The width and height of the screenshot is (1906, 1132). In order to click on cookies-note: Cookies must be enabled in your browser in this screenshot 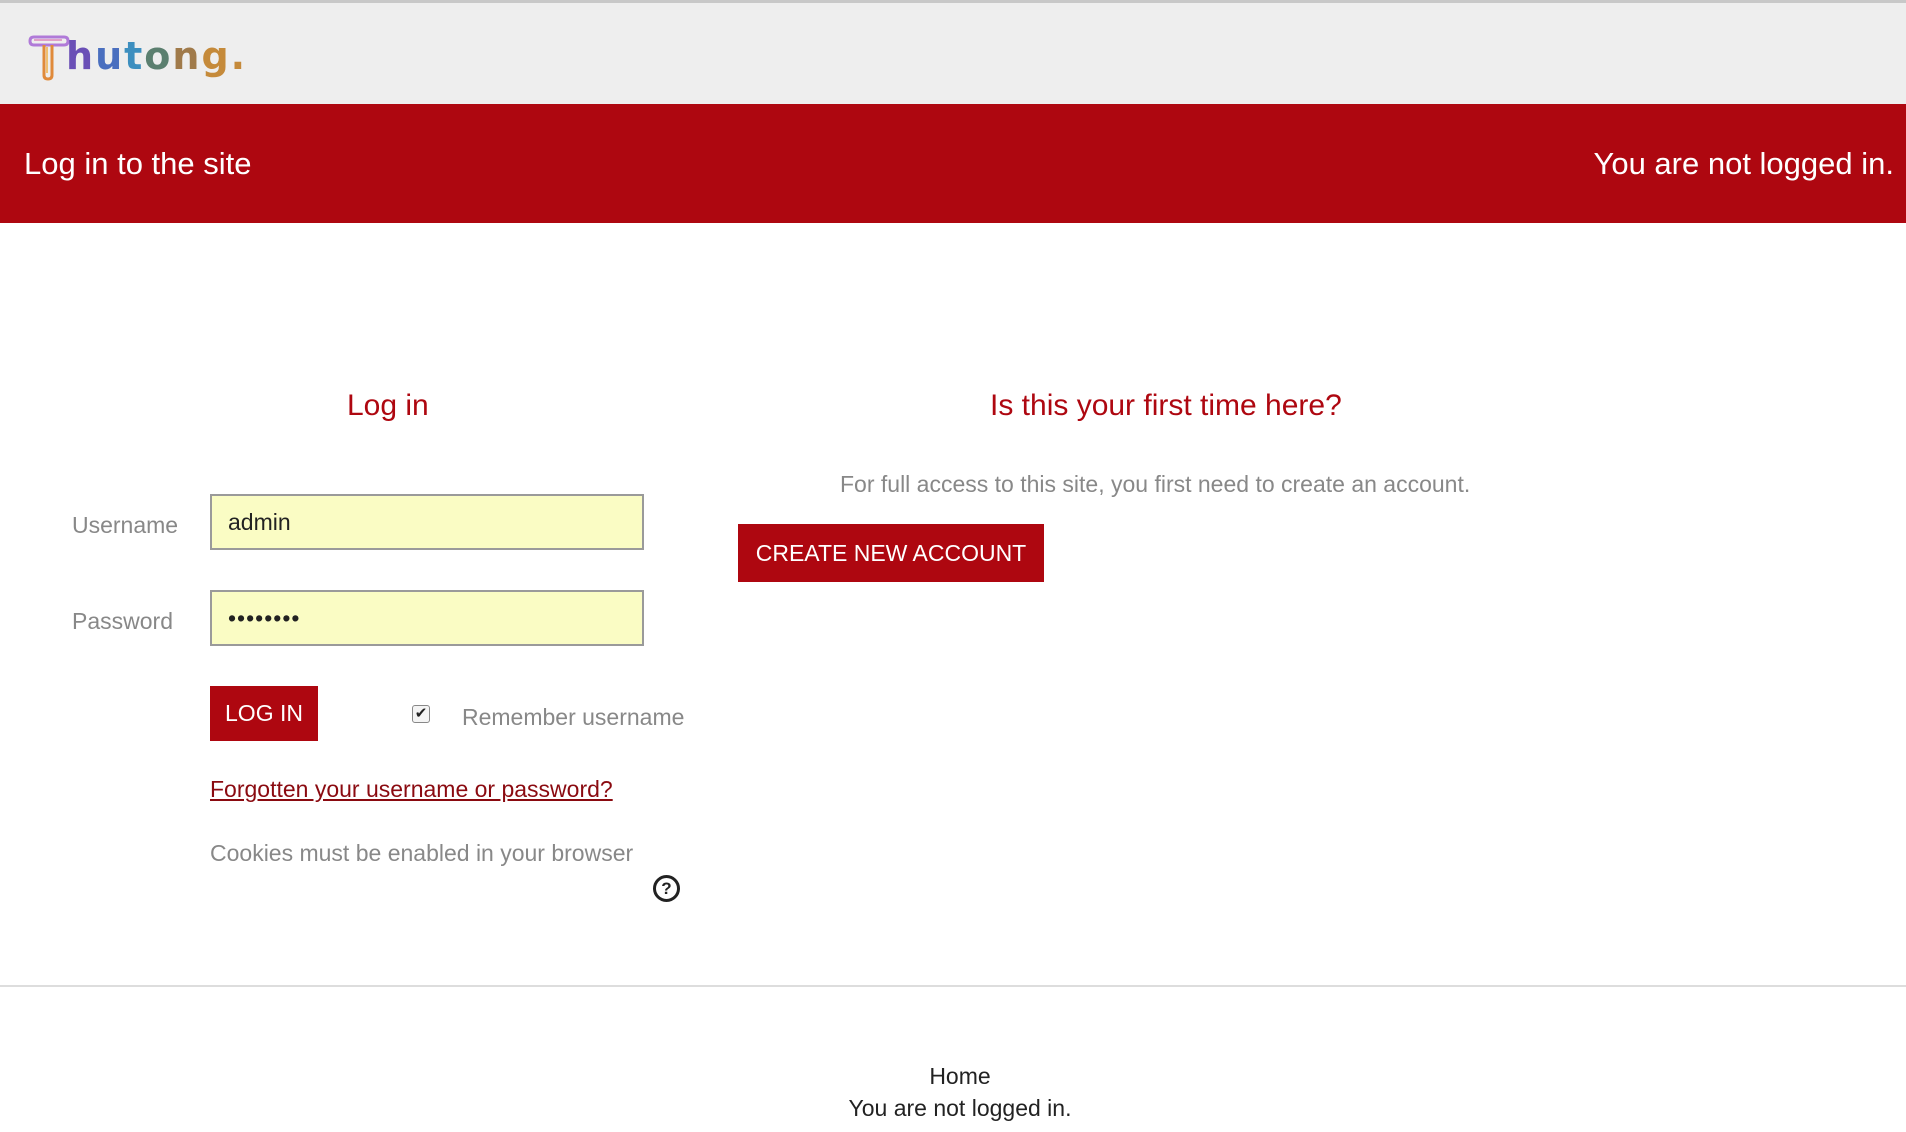, I will do `click(422, 853)`.